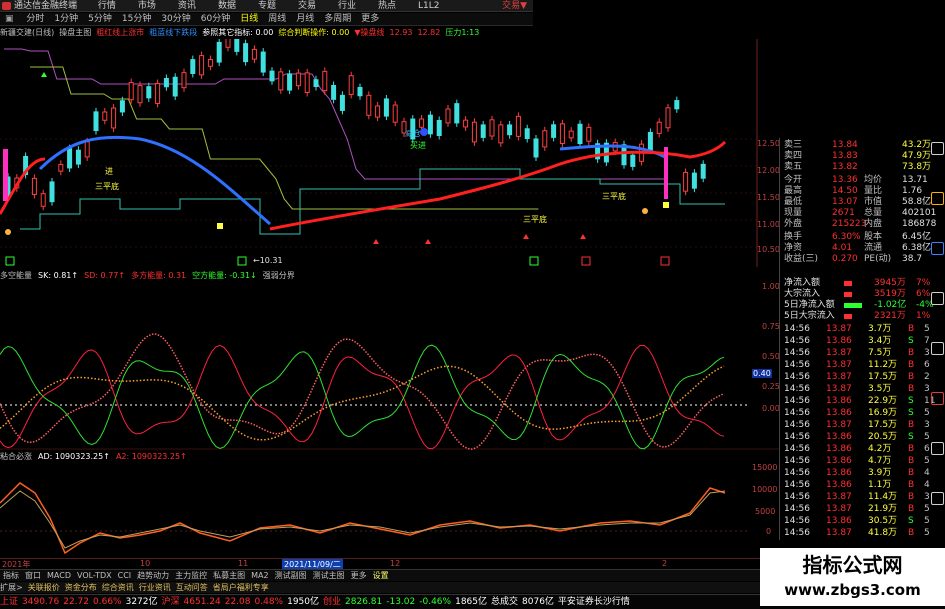 The image size is (945, 609). I want to click on tick-count: 2, so click(927, 377).